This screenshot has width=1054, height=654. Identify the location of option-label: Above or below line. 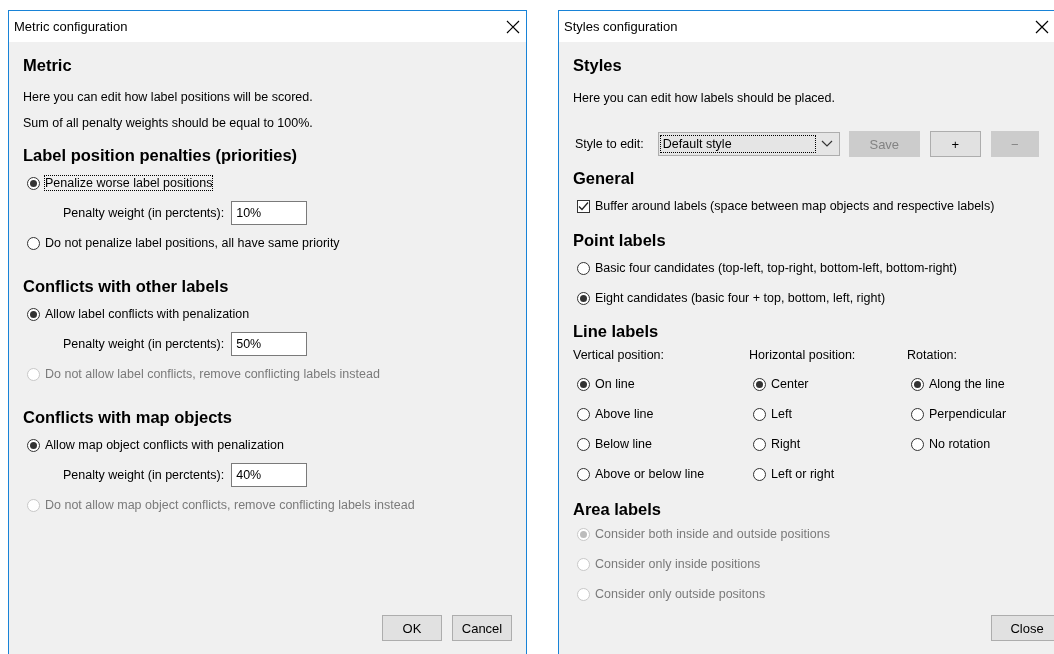
(650, 474).